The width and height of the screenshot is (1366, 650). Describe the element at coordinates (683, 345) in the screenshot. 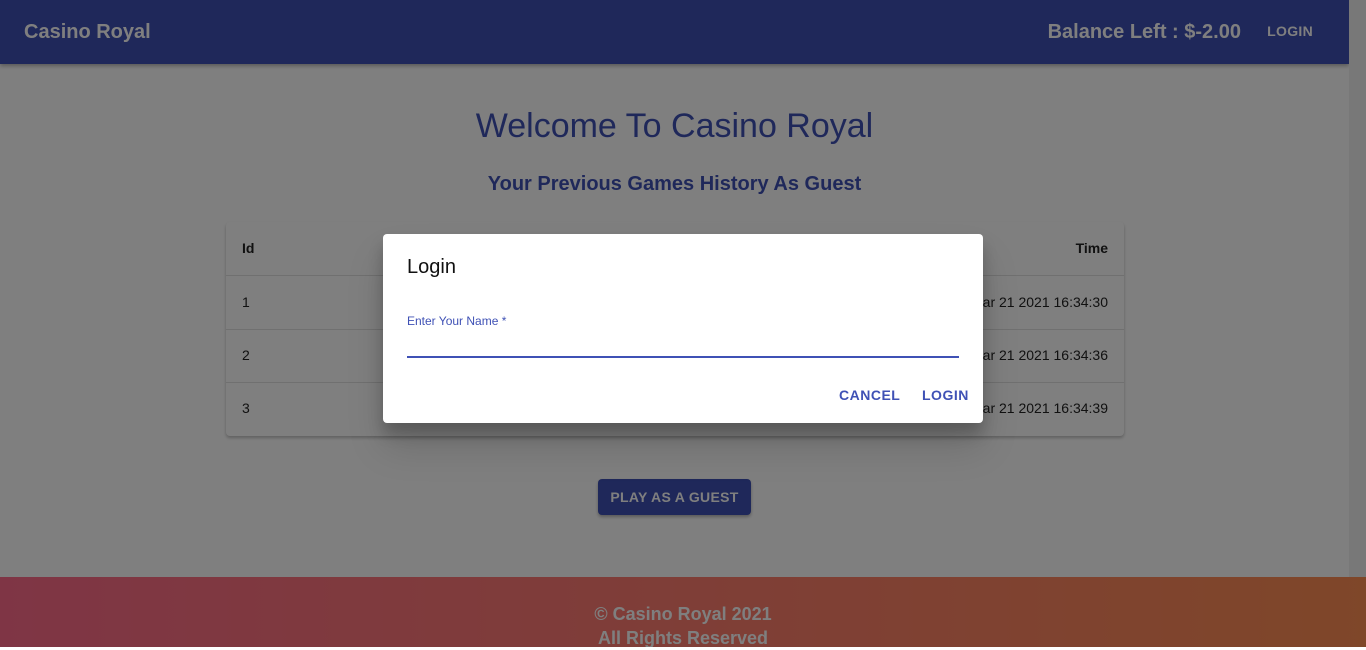

I see `name-input` at that location.